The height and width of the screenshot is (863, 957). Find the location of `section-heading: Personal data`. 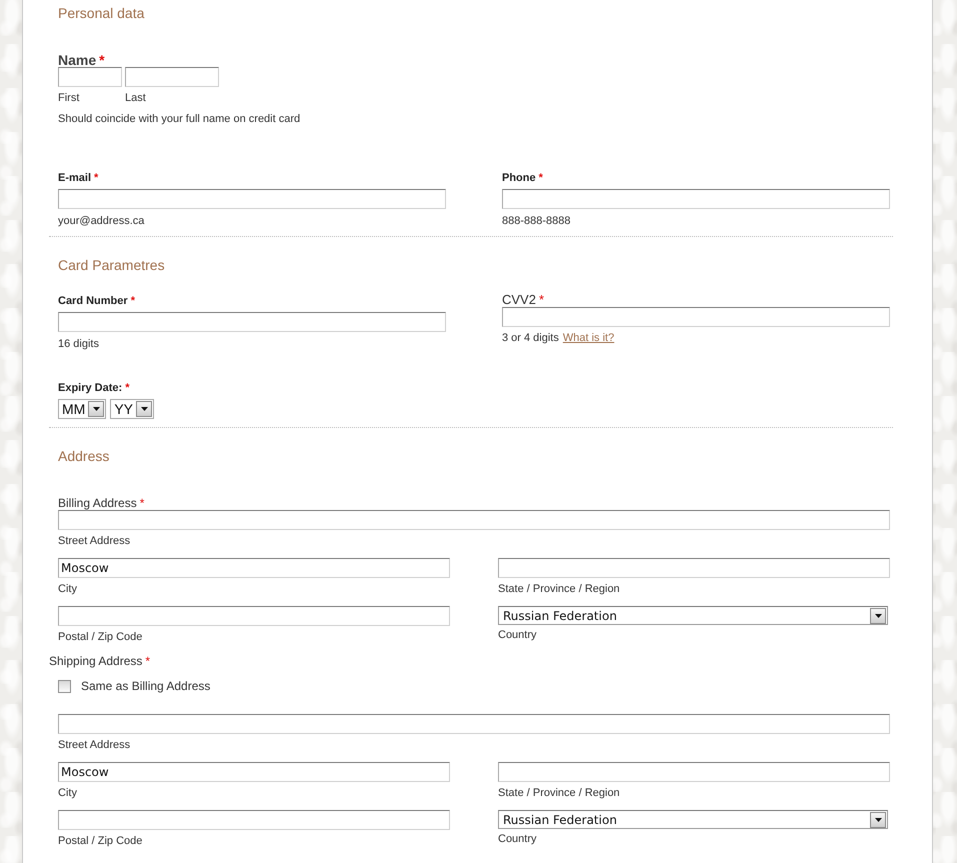

section-heading: Personal data is located at coordinates (101, 13).